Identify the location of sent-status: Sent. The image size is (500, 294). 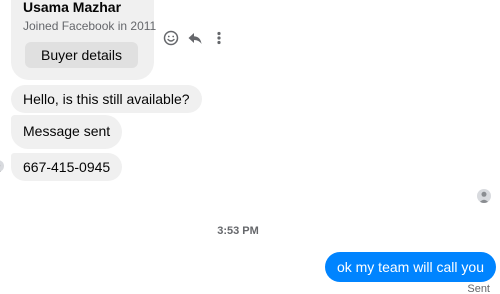
(478, 288).